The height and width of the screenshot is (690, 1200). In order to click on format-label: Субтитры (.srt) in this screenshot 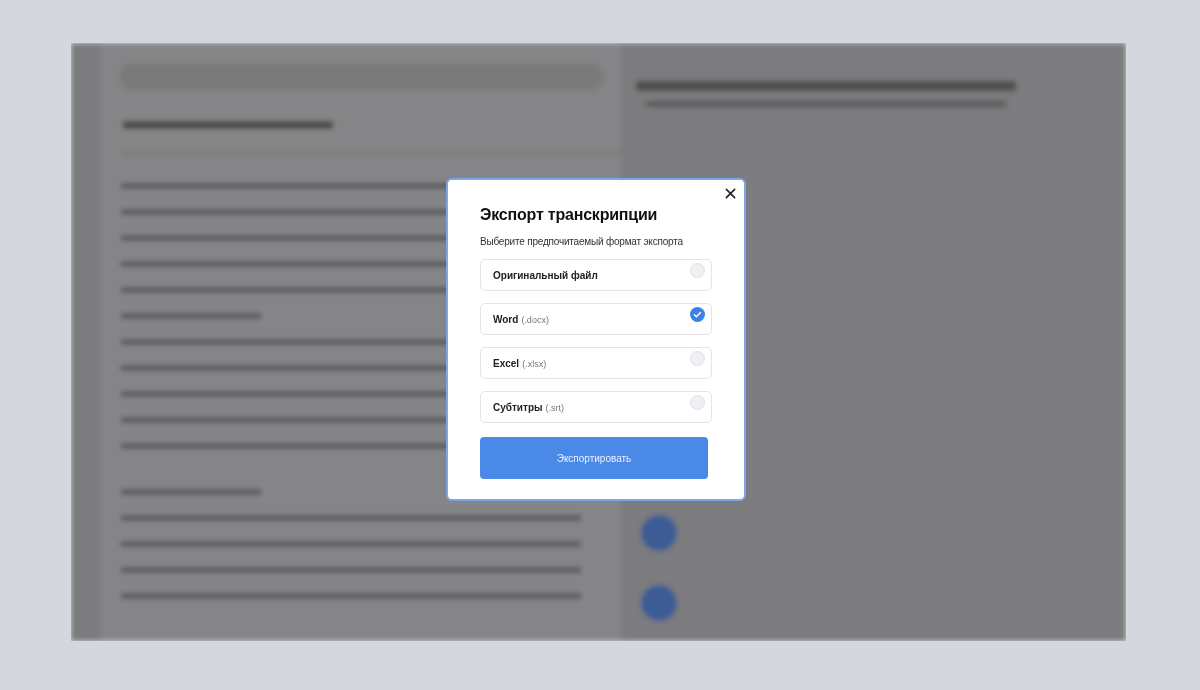, I will do `click(529, 407)`.